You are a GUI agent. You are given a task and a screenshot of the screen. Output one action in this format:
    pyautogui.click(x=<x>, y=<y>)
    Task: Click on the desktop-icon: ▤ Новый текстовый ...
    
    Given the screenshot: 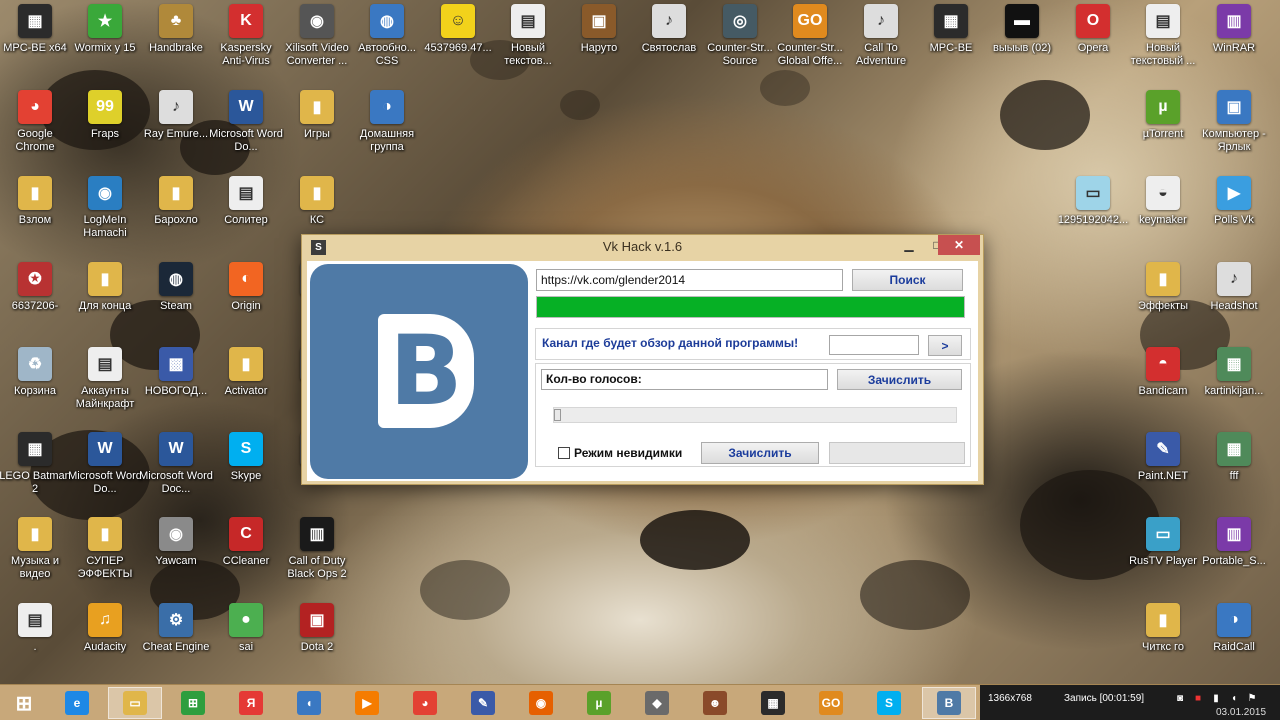 What is the action you would take?
    pyautogui.click(x=1163, y=45)
    